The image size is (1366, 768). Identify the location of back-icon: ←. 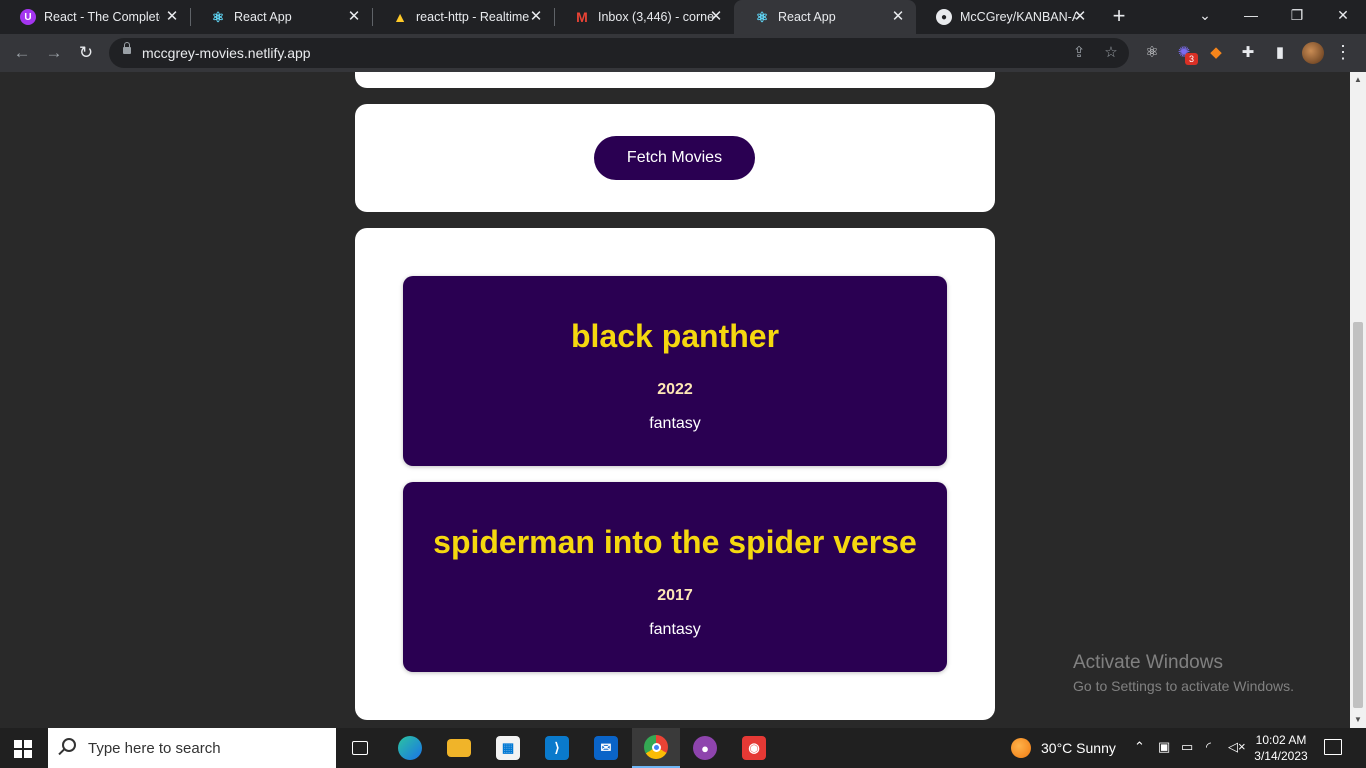
(22, 53).